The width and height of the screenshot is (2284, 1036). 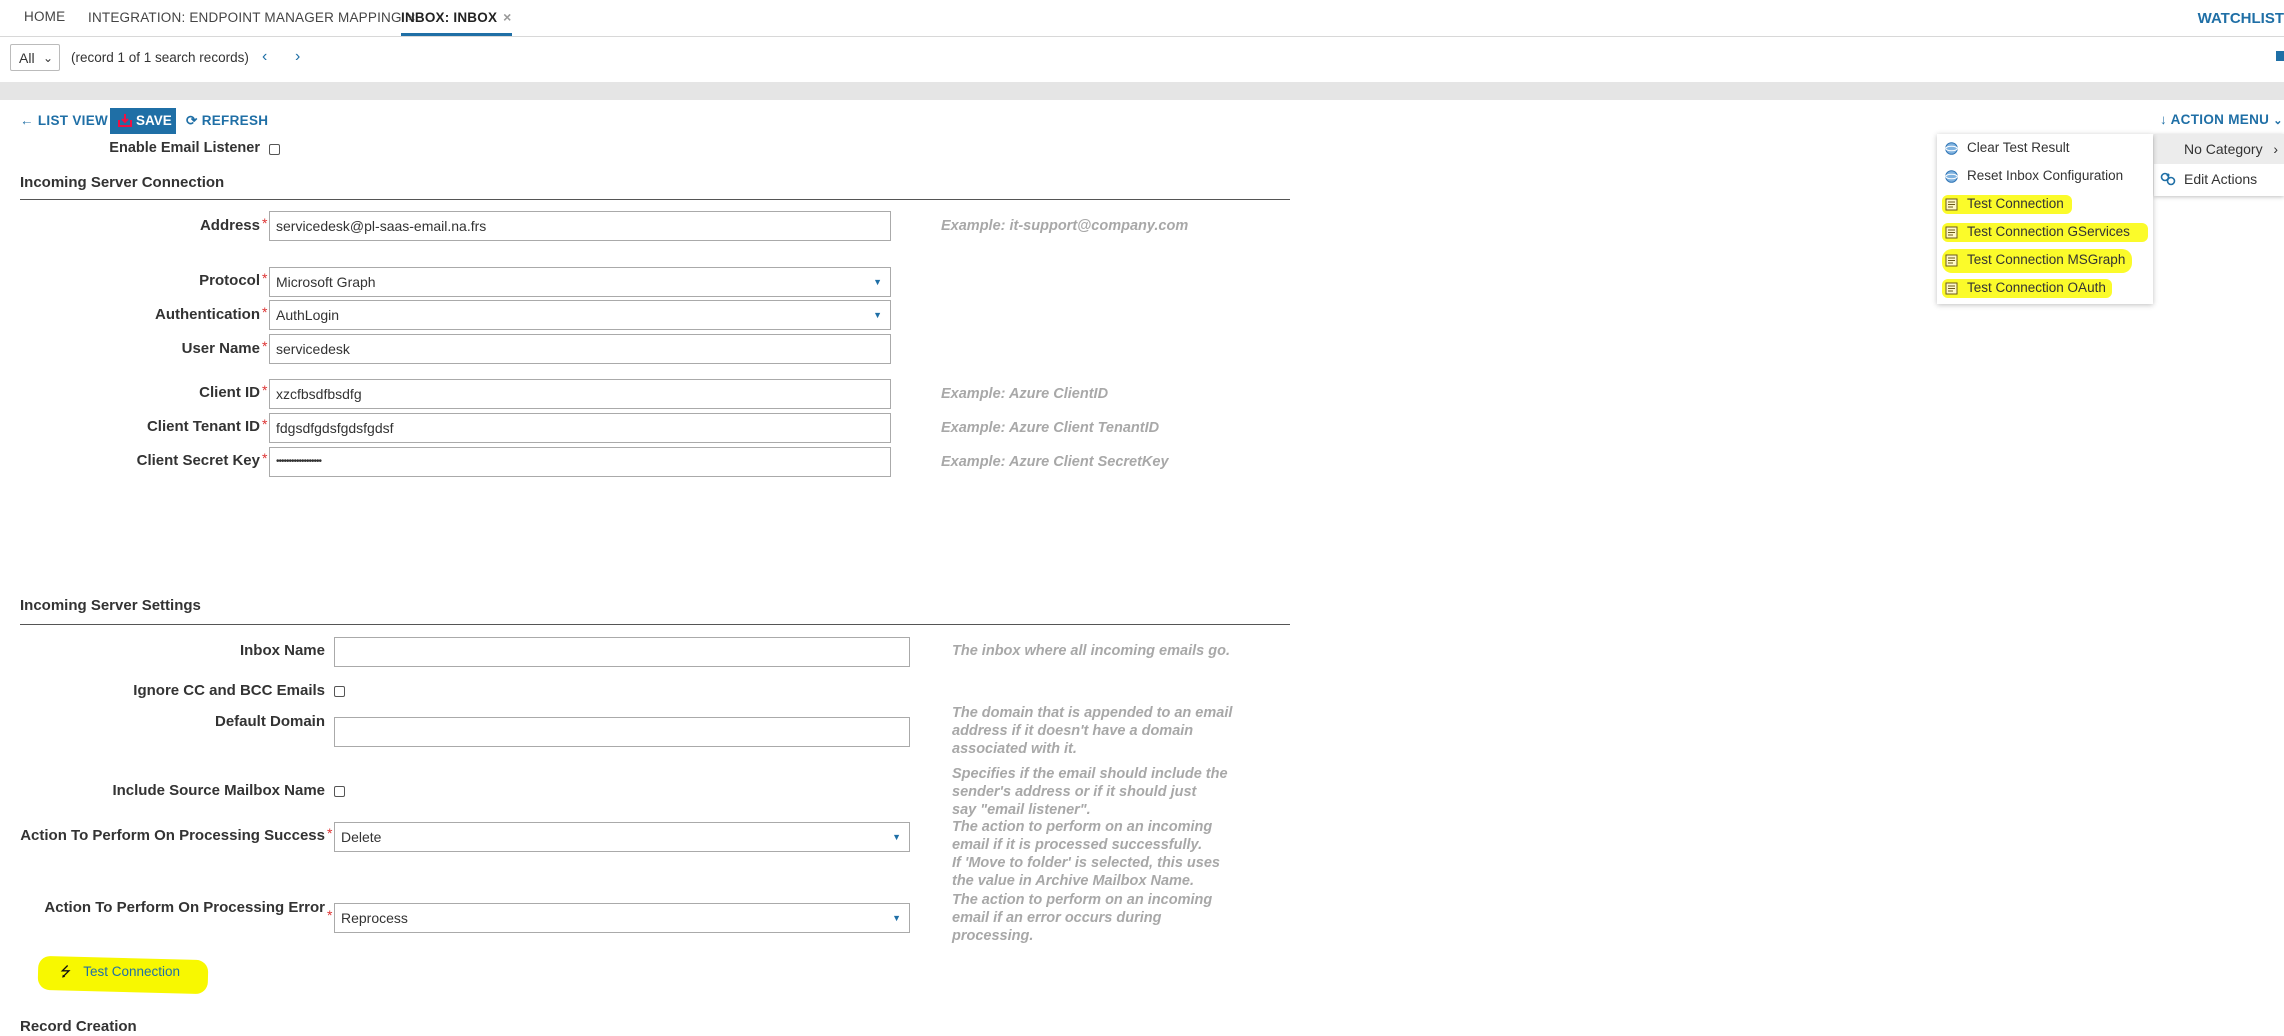 I want to click on tab-label: INTEGRATION: ENDPOINT MANAGER MAPPING, so click(x=245, y=17).